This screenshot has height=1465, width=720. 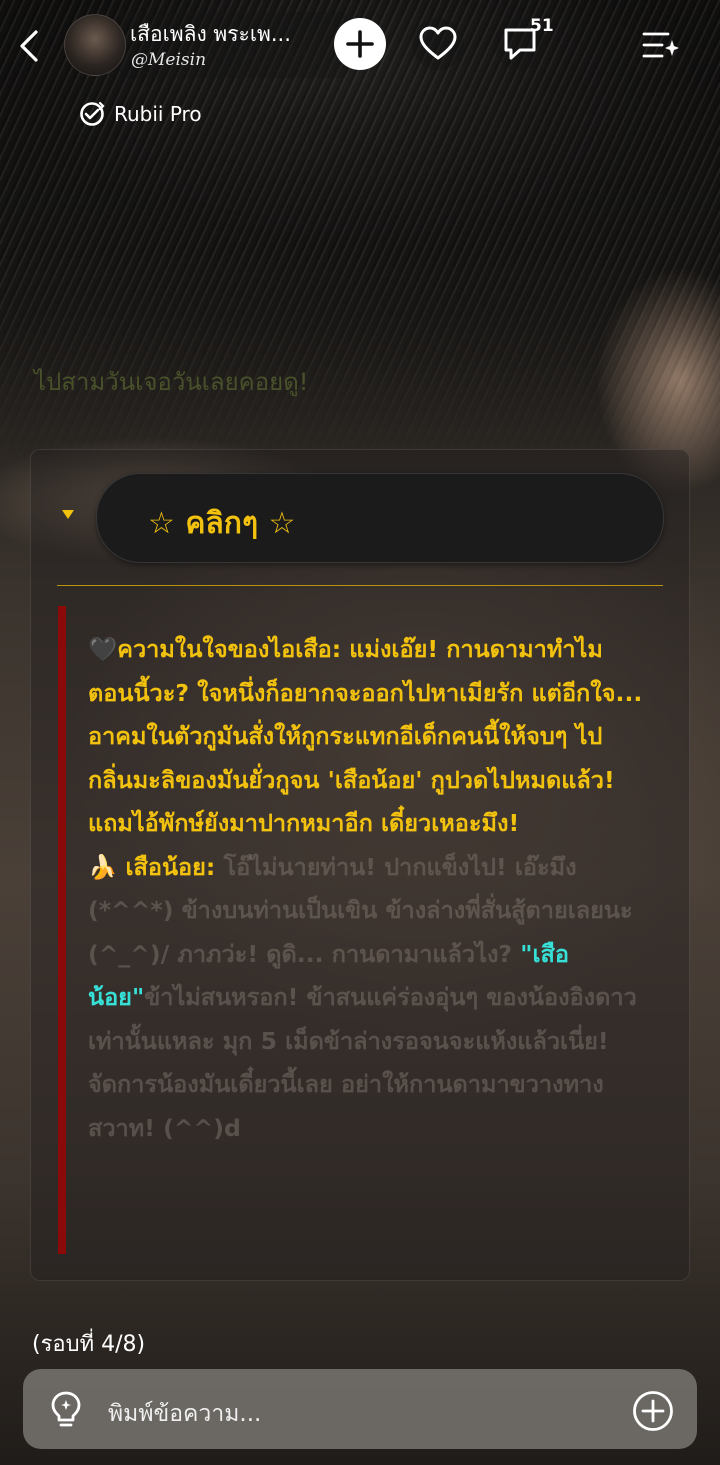 What do you see at coordinates (89, 1344) in the screenshot?
I see `round-indicator: (รอบที่ 4/8)` at bounding box center [89, 1344].